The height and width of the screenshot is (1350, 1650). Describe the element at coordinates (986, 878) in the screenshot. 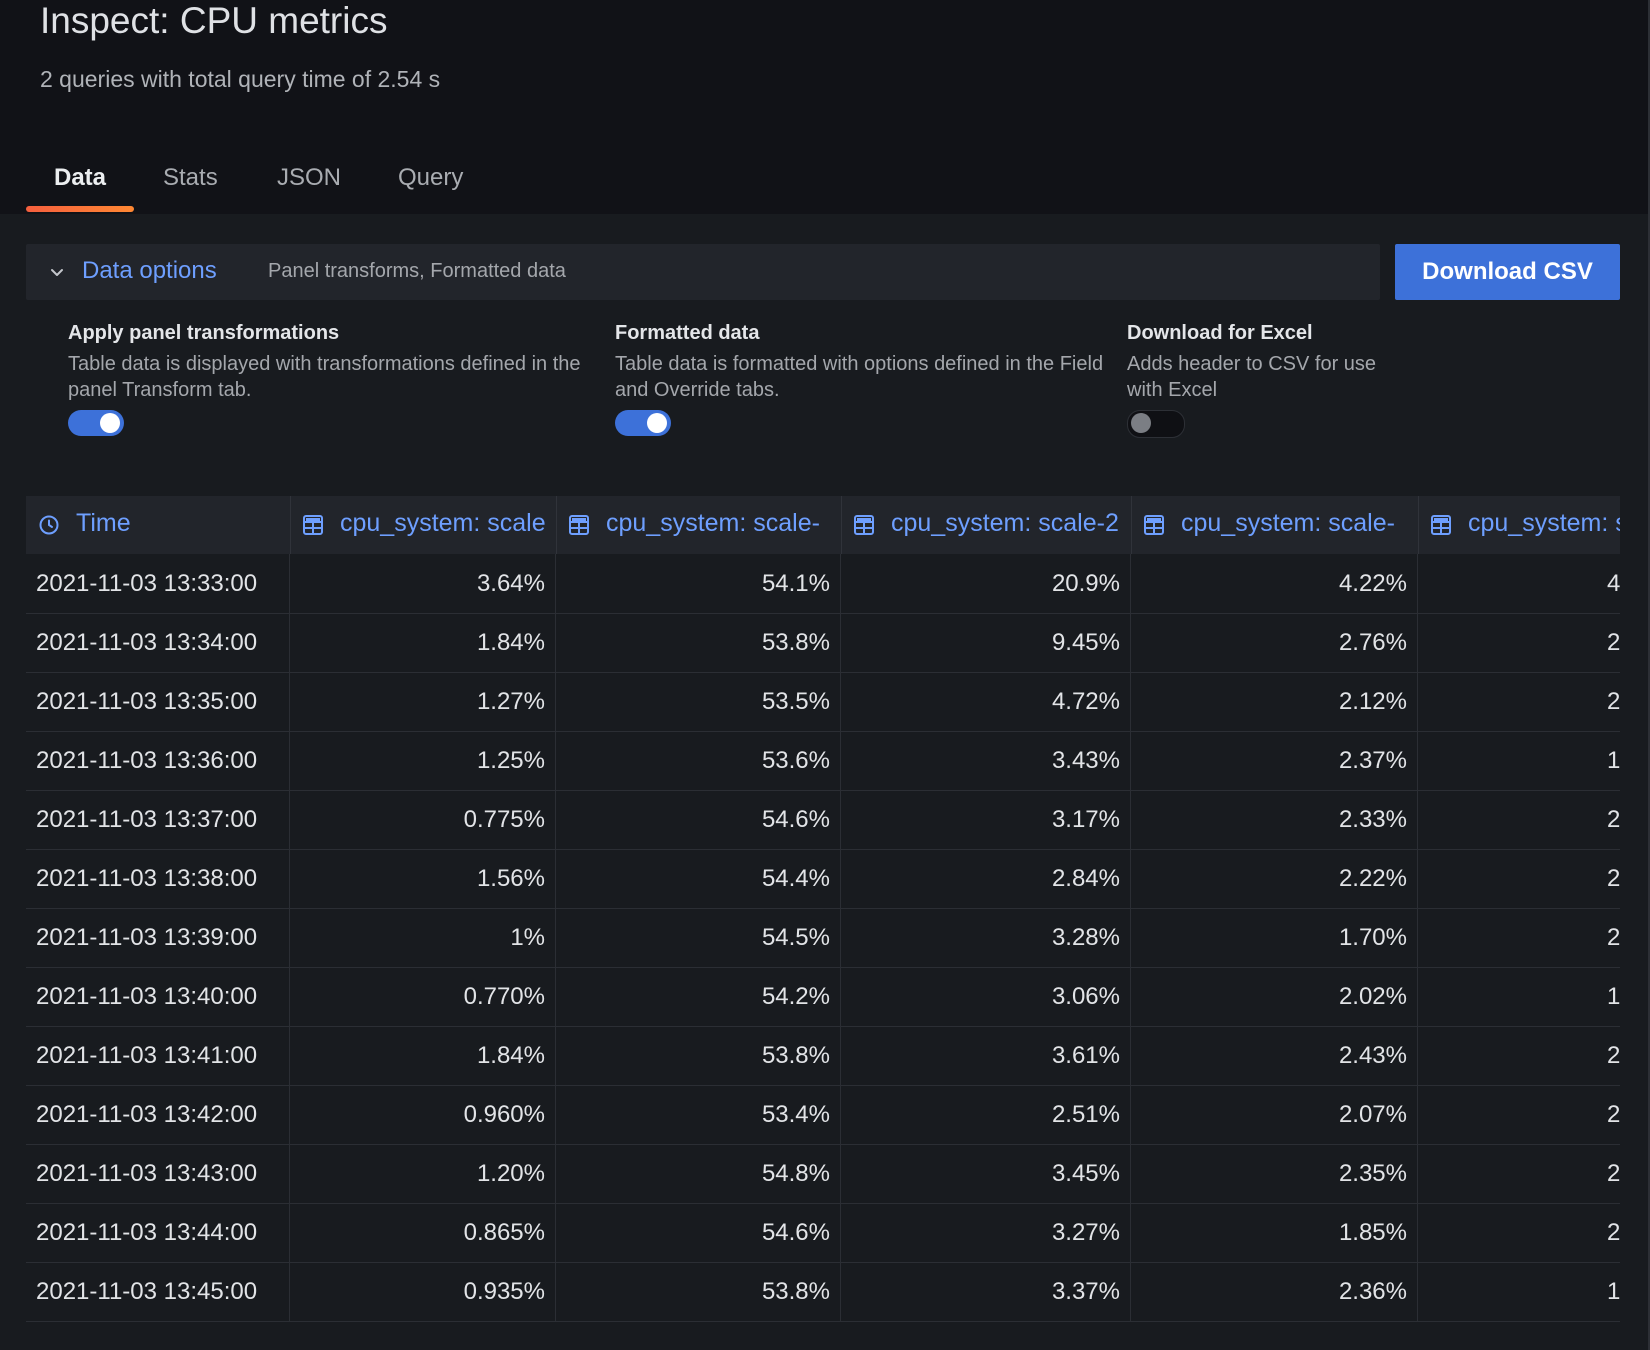

I see `value-cell: 2.84%` at that location.